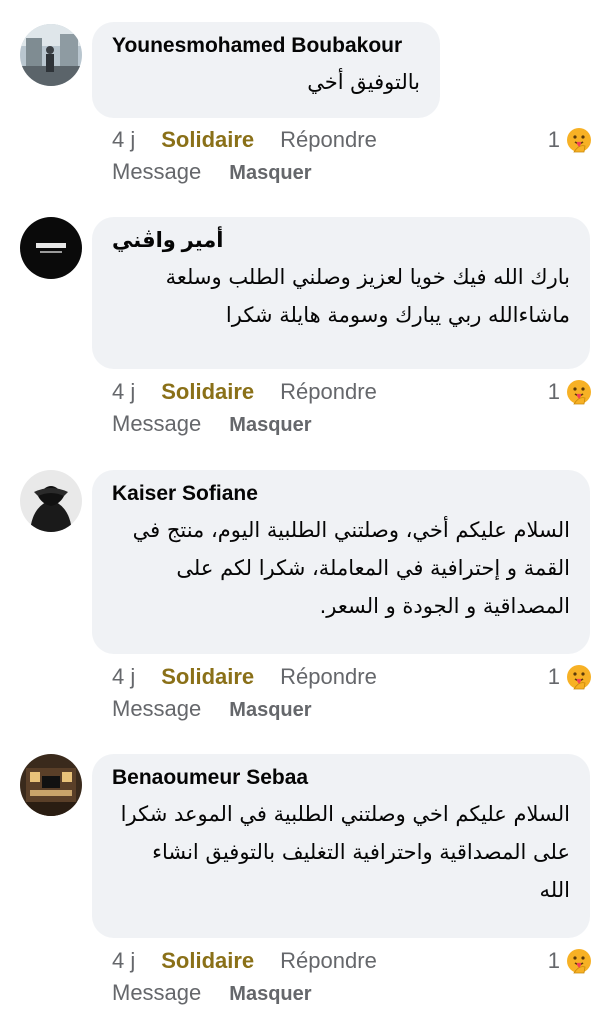 Image resolution: width=610 pixels, height=1024 pixels. What do you see at coordinates (341, 778) in the screenshot?
I see `comment-author: Benaoumeur Sebaa` at bounding box center [341, 778].